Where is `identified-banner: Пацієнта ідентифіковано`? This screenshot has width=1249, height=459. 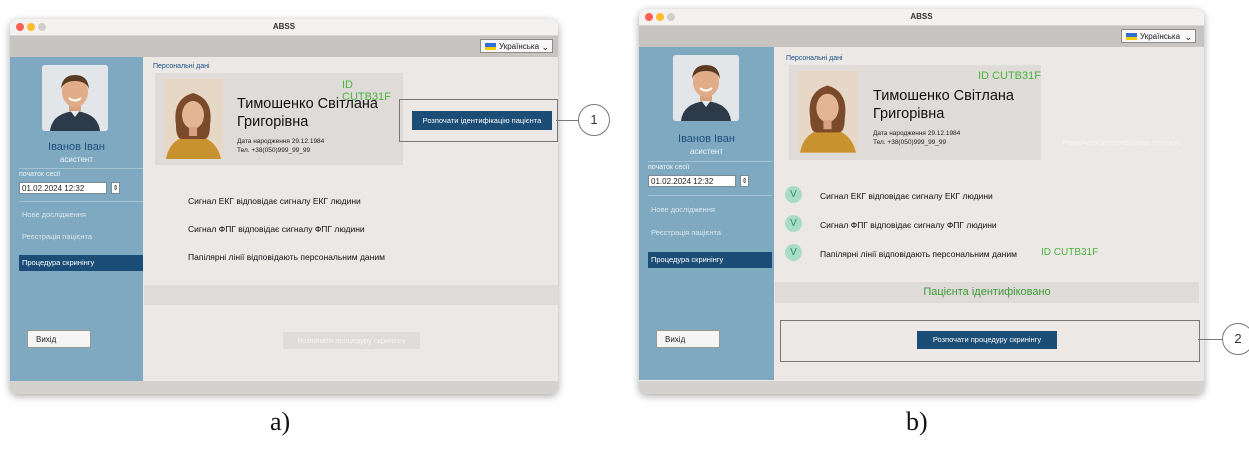
identified-banner: Пацієнта ідентифіковано is located at coordinates (987, 292).